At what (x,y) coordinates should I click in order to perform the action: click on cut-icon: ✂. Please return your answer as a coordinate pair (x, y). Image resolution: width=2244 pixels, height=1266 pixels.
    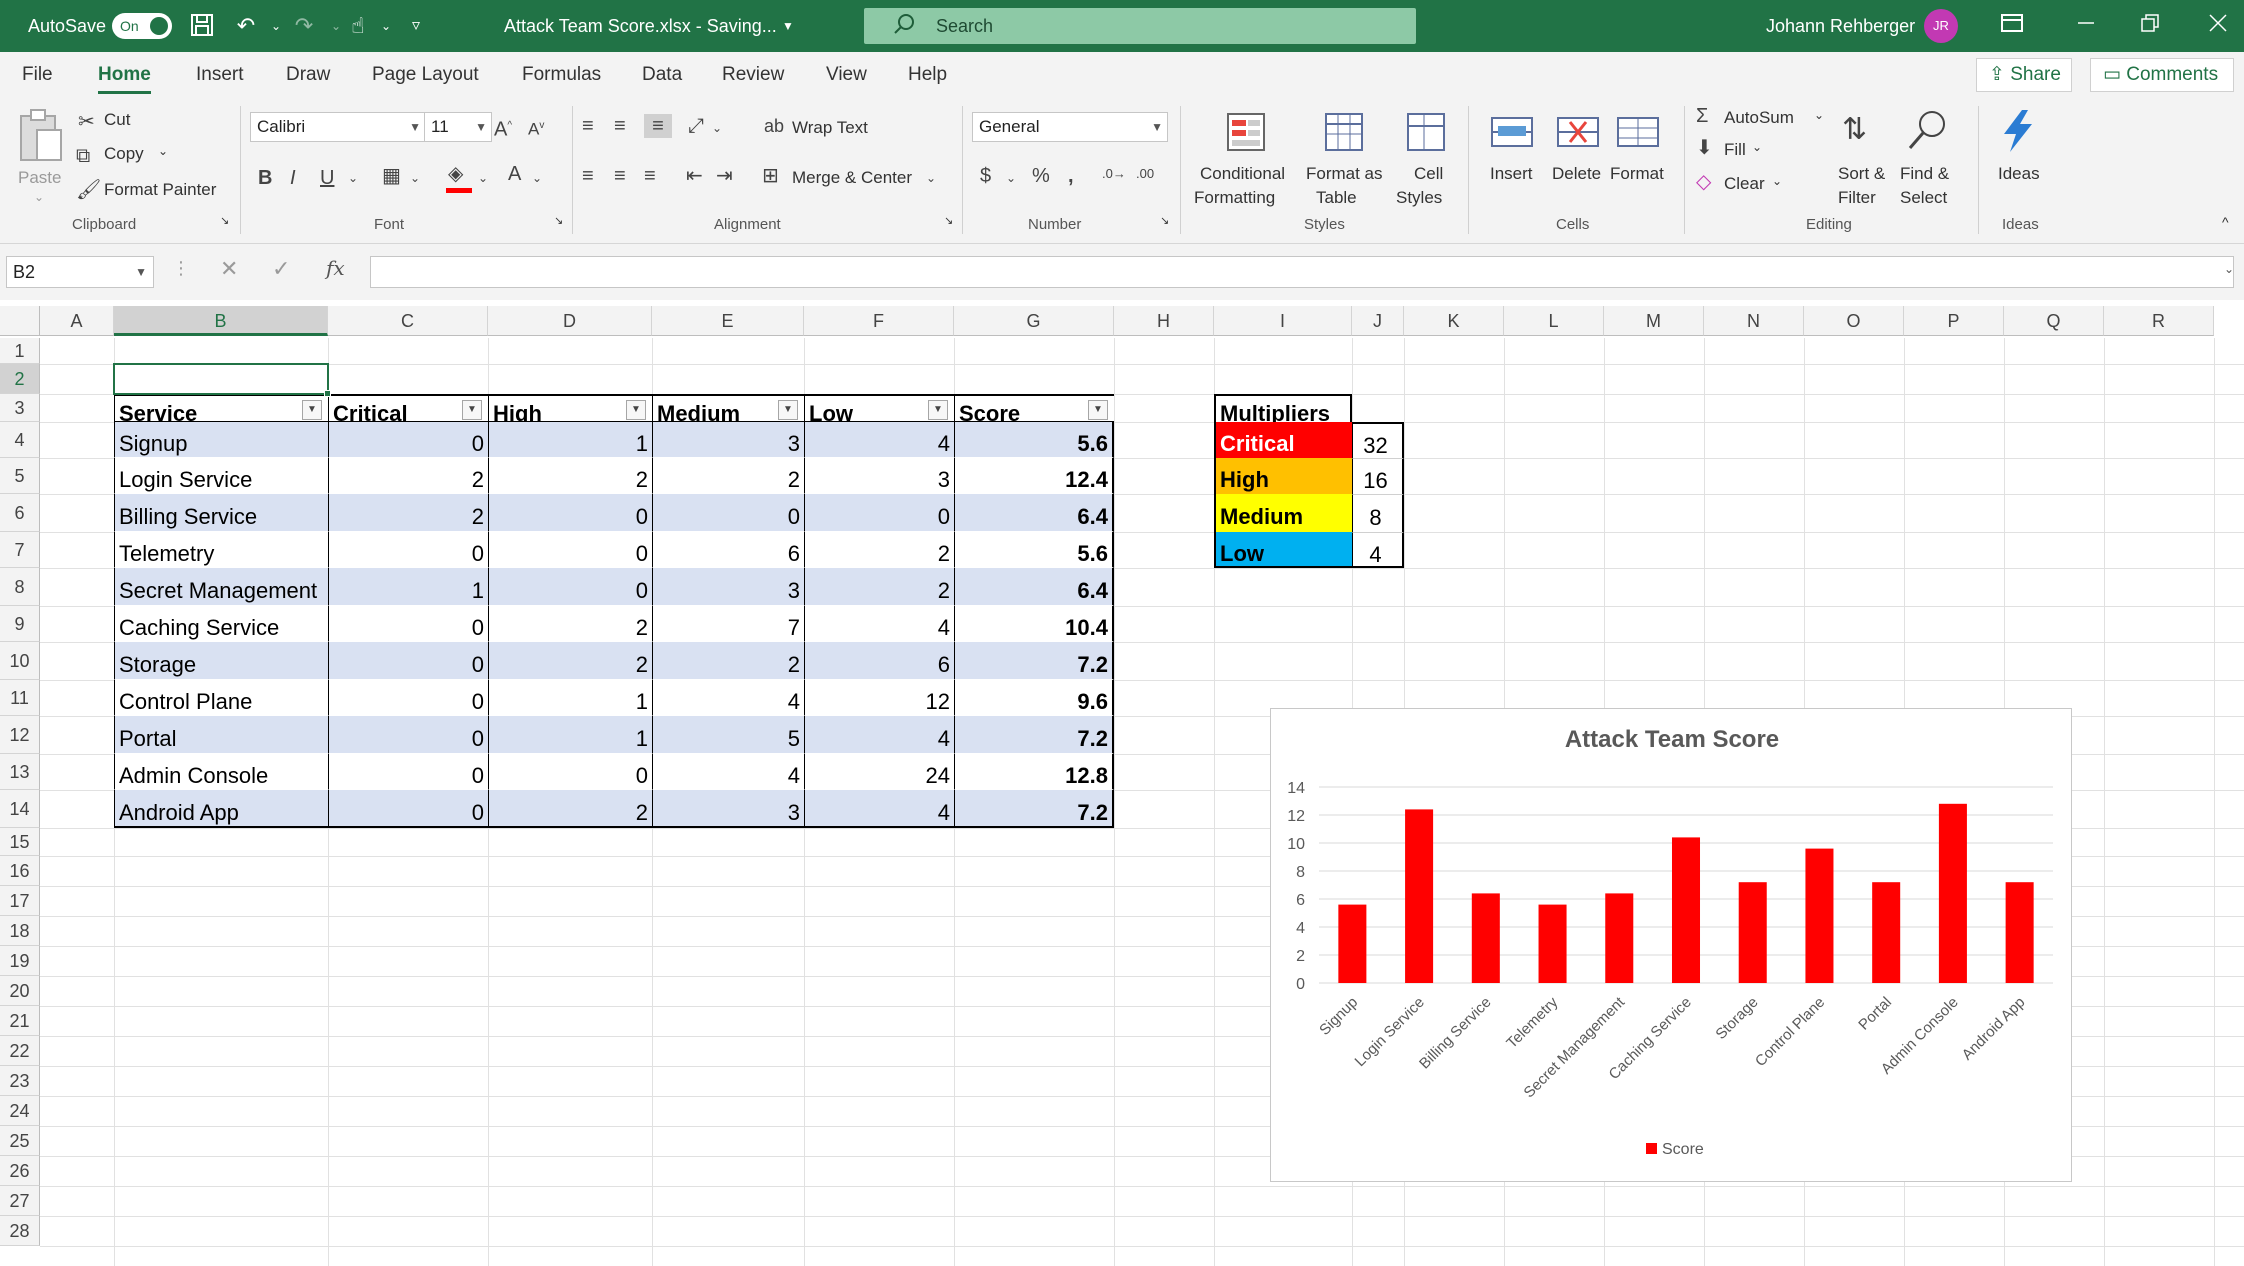
    Looking at the image, I should click on (86, 122).